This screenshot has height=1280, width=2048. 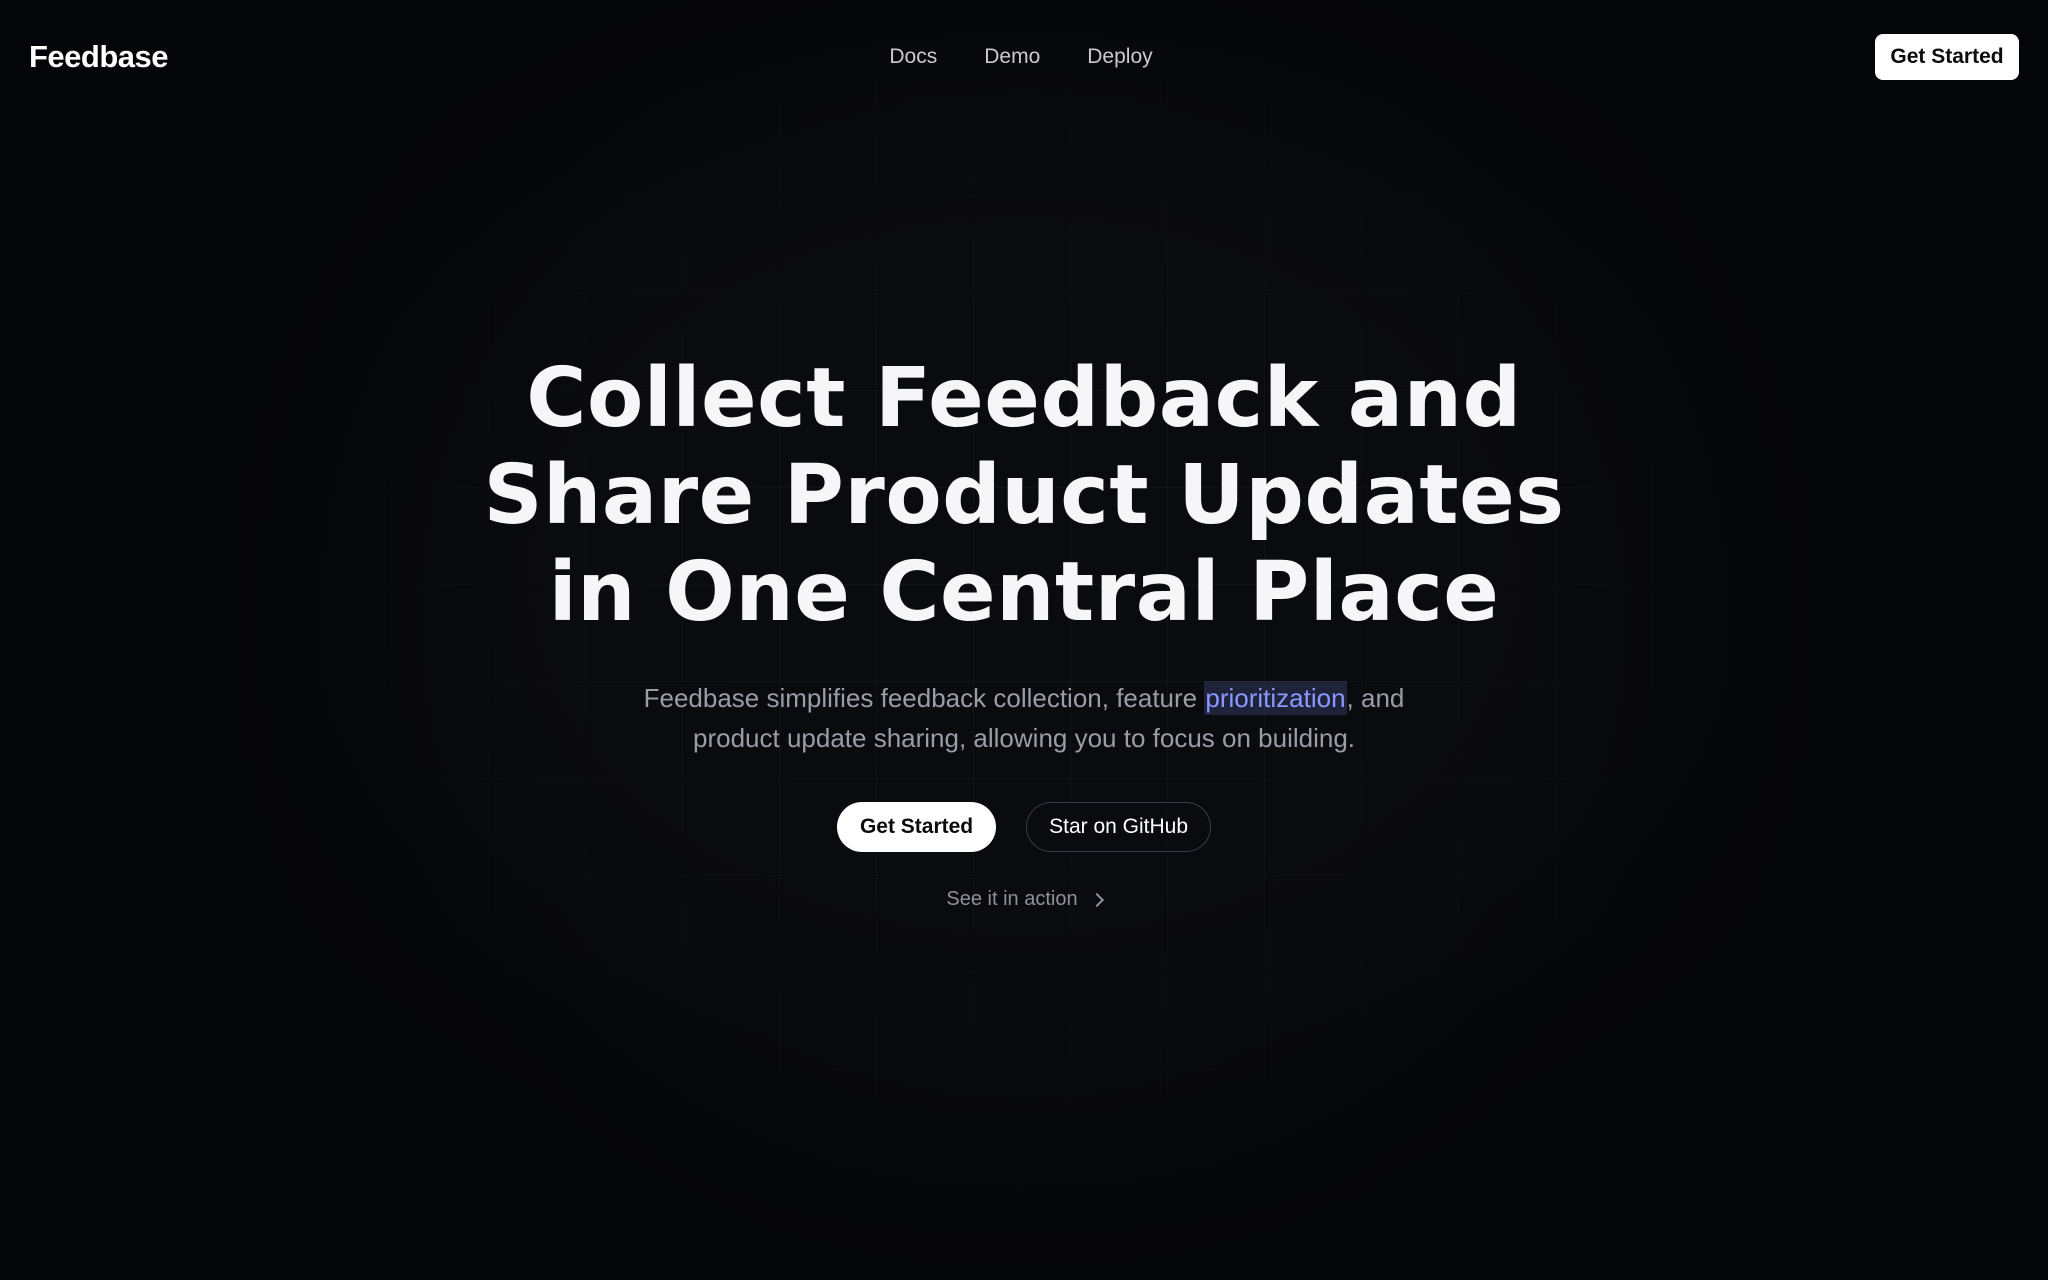 What do you see at coordinates (1012, 899) in the screenshot?
I see `see-it-in-action-label: See it in action` at bounding box center [1012, 899].